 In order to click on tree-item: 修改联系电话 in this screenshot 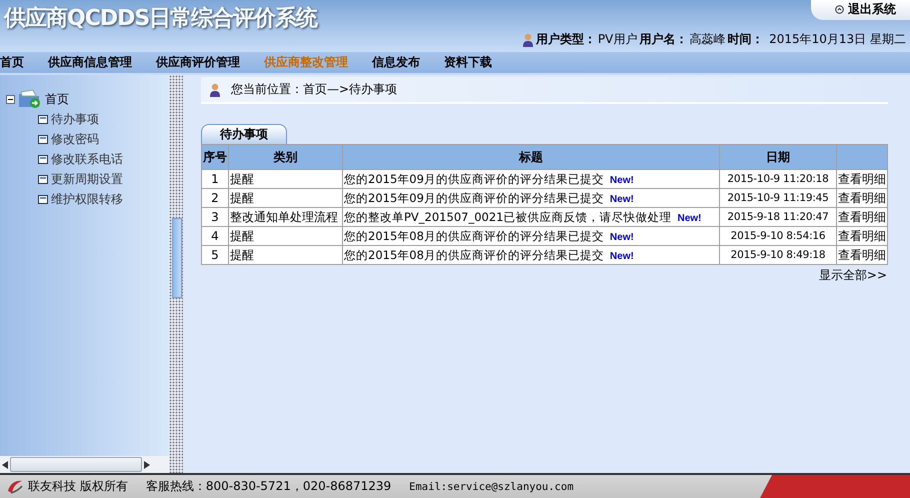, I will do `click(87, 159)`.